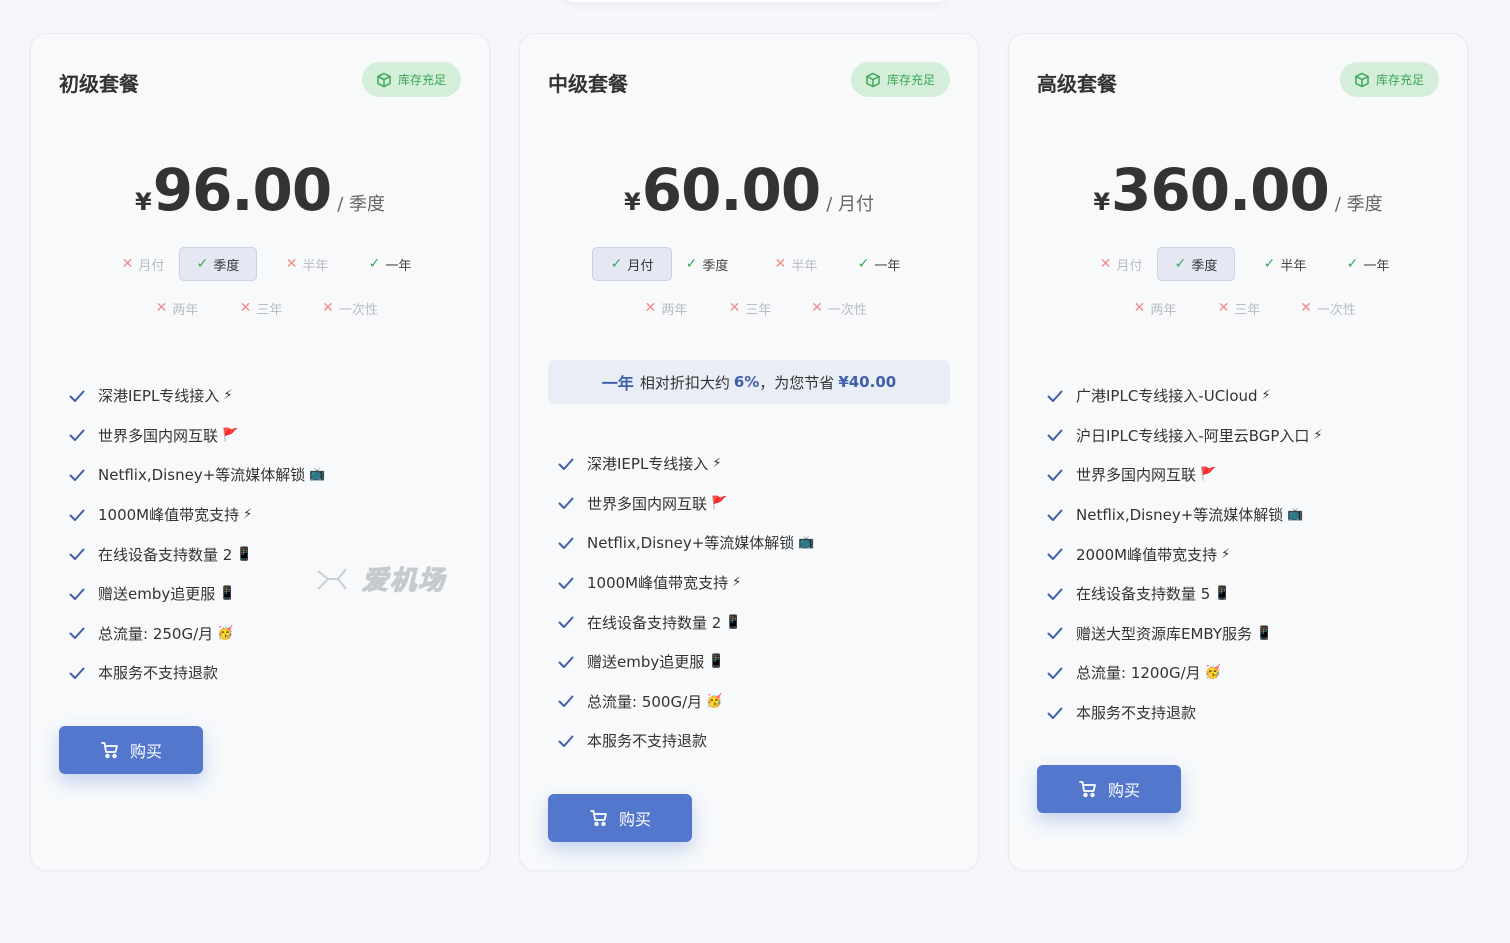  What do you see at coordinates (746, 382) in the screenshot?
I see `discount-percent: 6%` at bounding box center [746, 382].